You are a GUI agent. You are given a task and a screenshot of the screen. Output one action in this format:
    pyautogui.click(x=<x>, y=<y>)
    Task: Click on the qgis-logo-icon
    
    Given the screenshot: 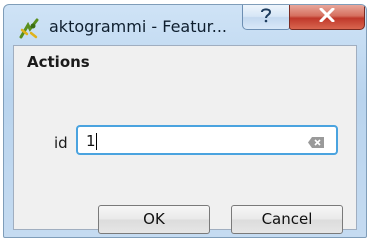 What is the action you would take?
    pyautogui.click(x=29, y=28)
    